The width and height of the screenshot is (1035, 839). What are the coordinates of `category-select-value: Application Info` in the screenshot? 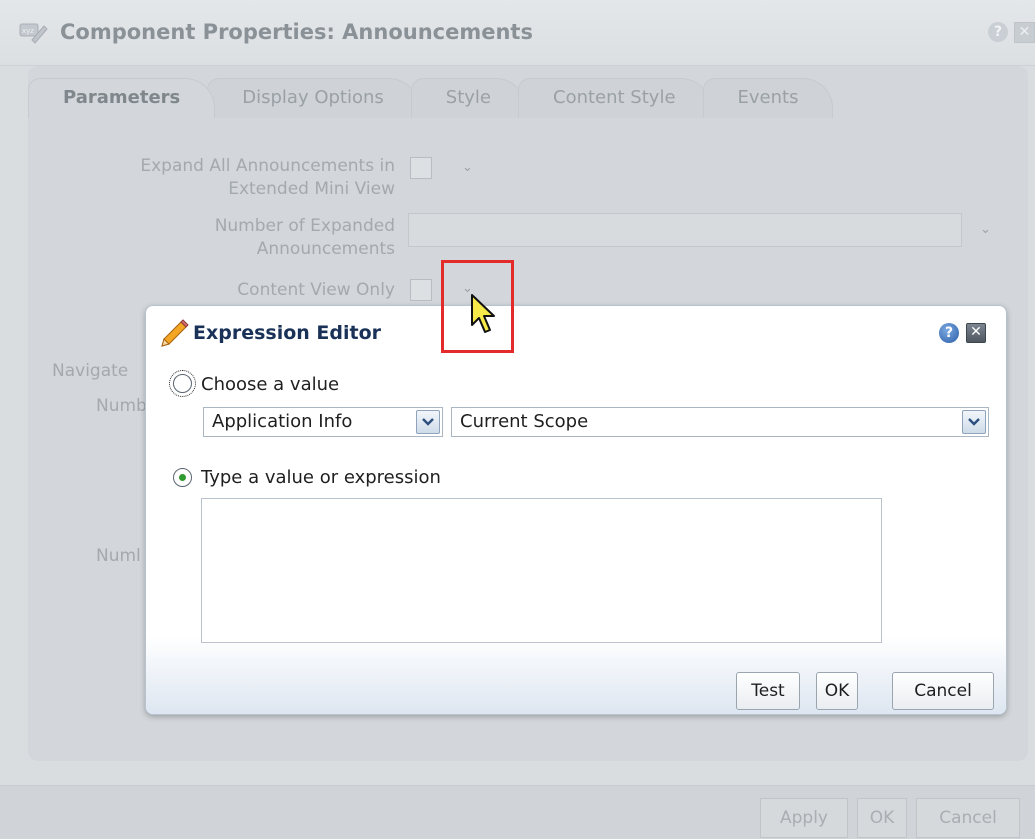 It's located at (282, 421).